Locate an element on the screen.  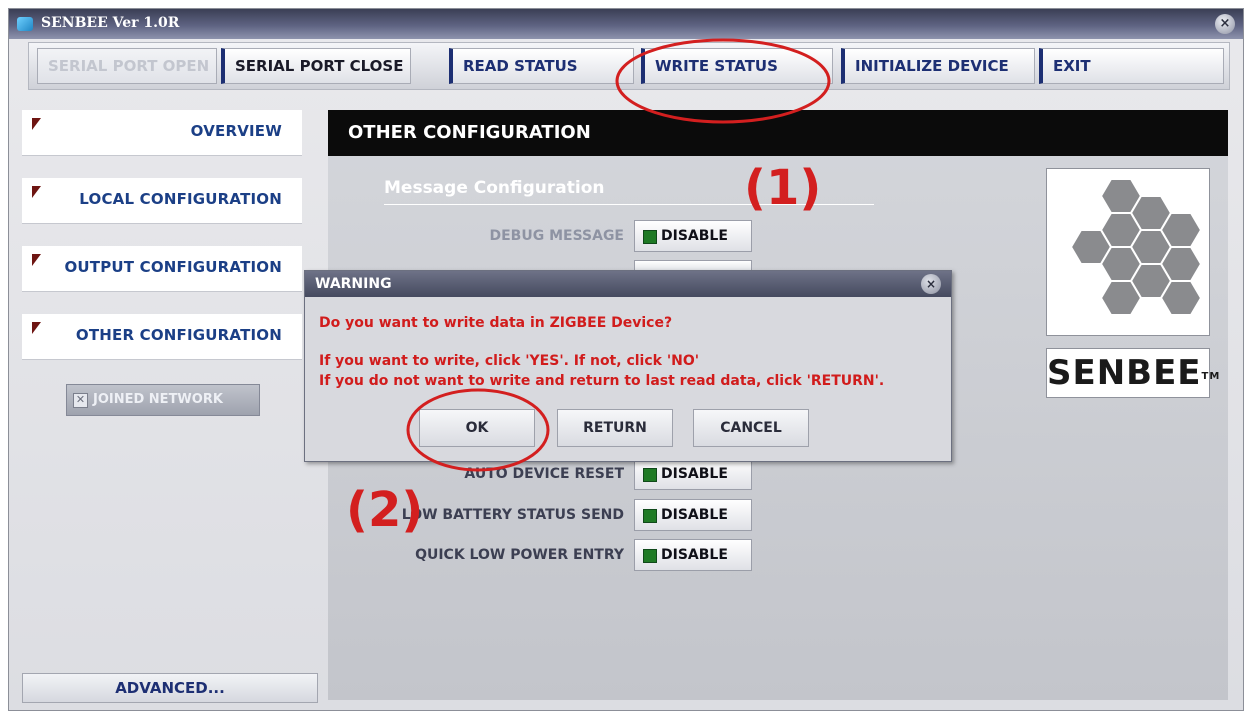
window-close-icon: × is located at coordinates (1225, 24).